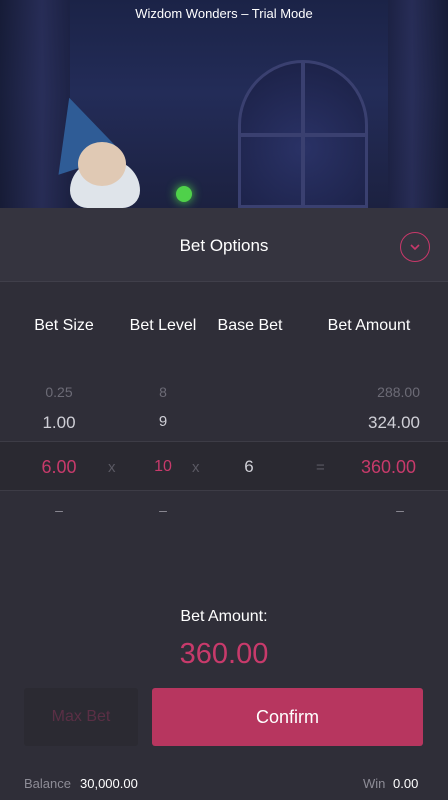  I want to click on balance-value: 30,000.00, so click(109, 783).